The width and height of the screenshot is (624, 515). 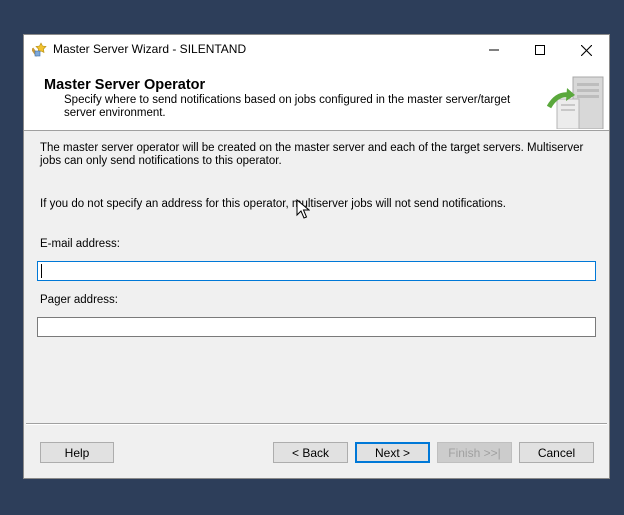 What do you see at coordinates (575, 102) in the screenshot?
I see `server-graphic-icon` at bounding box center [575, 102].